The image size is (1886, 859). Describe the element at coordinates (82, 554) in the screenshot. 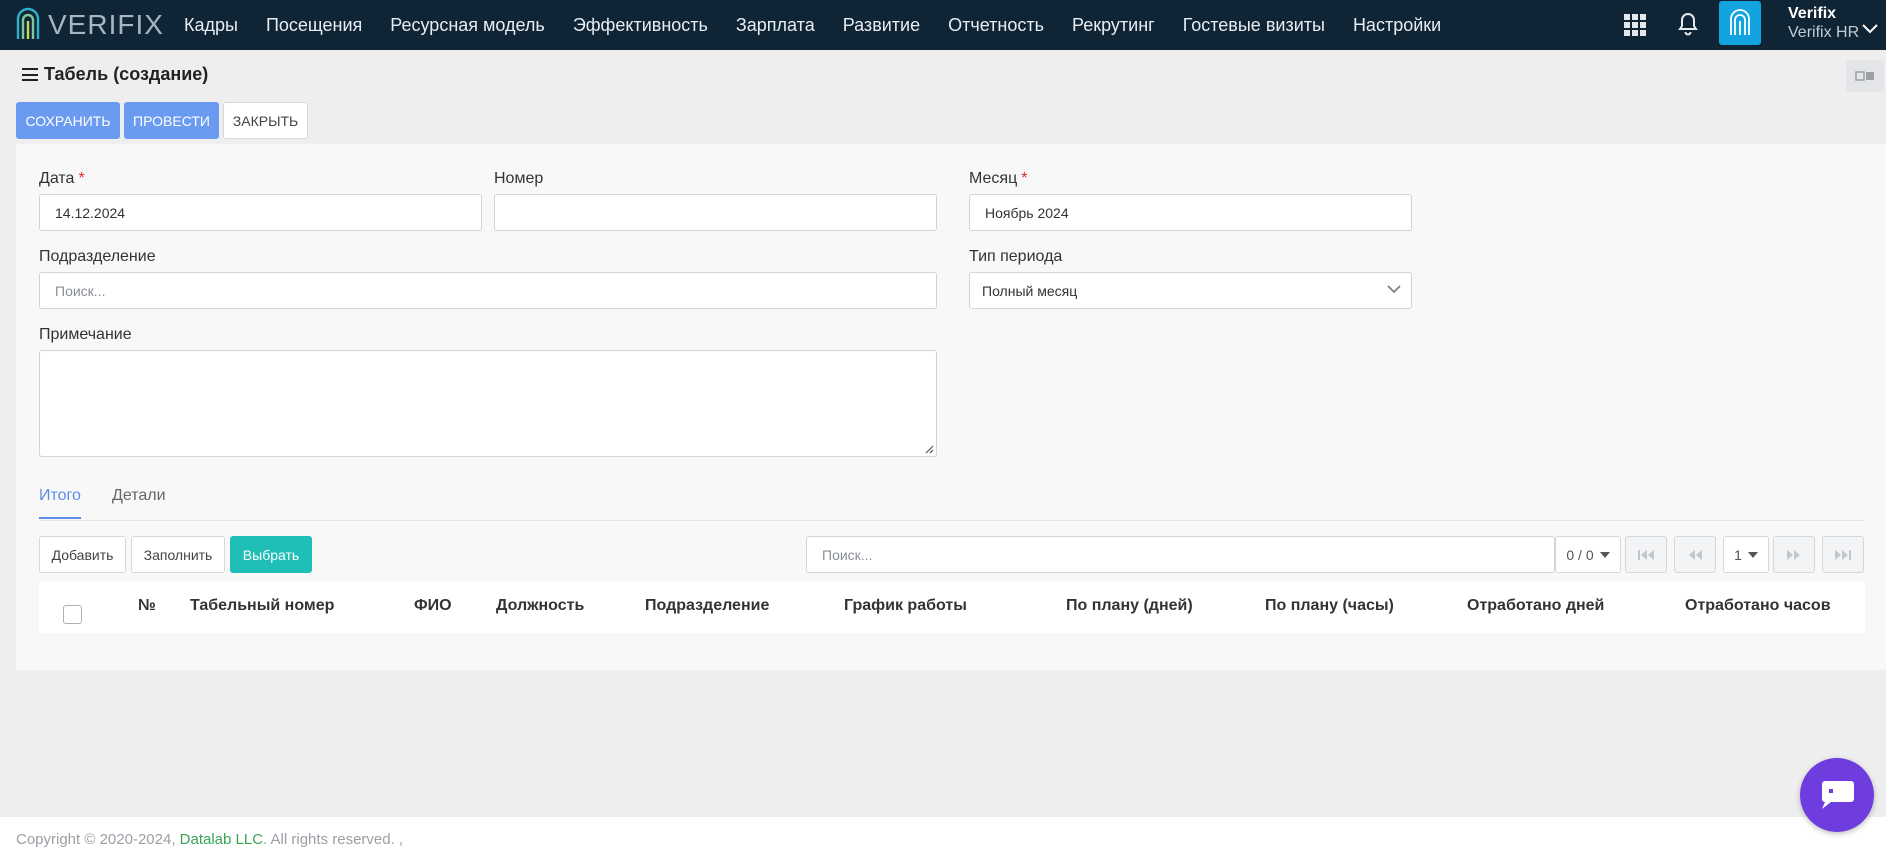

I see `add-button: Добавить` at that location.